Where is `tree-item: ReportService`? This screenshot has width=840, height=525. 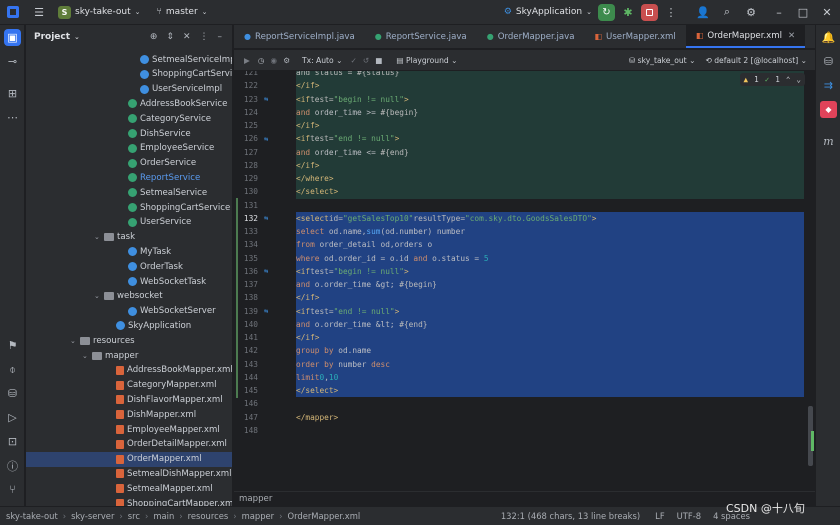
tree-item: ReportService is located at coordinates (129, 177).